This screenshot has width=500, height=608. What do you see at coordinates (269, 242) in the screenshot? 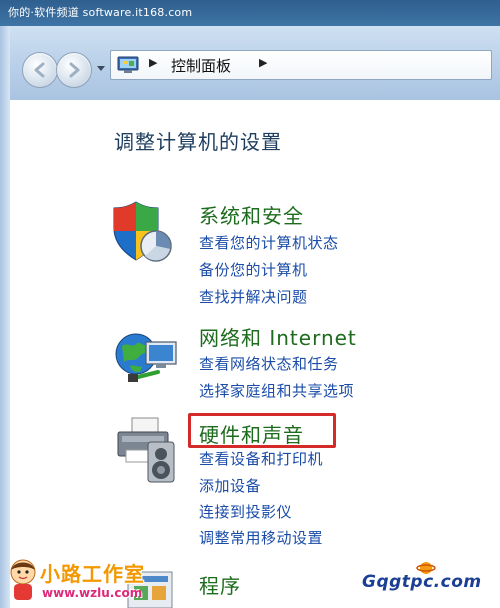
I see `link-view-computer-status: 查看您的计算机状态` at bounding box center [269, 242].